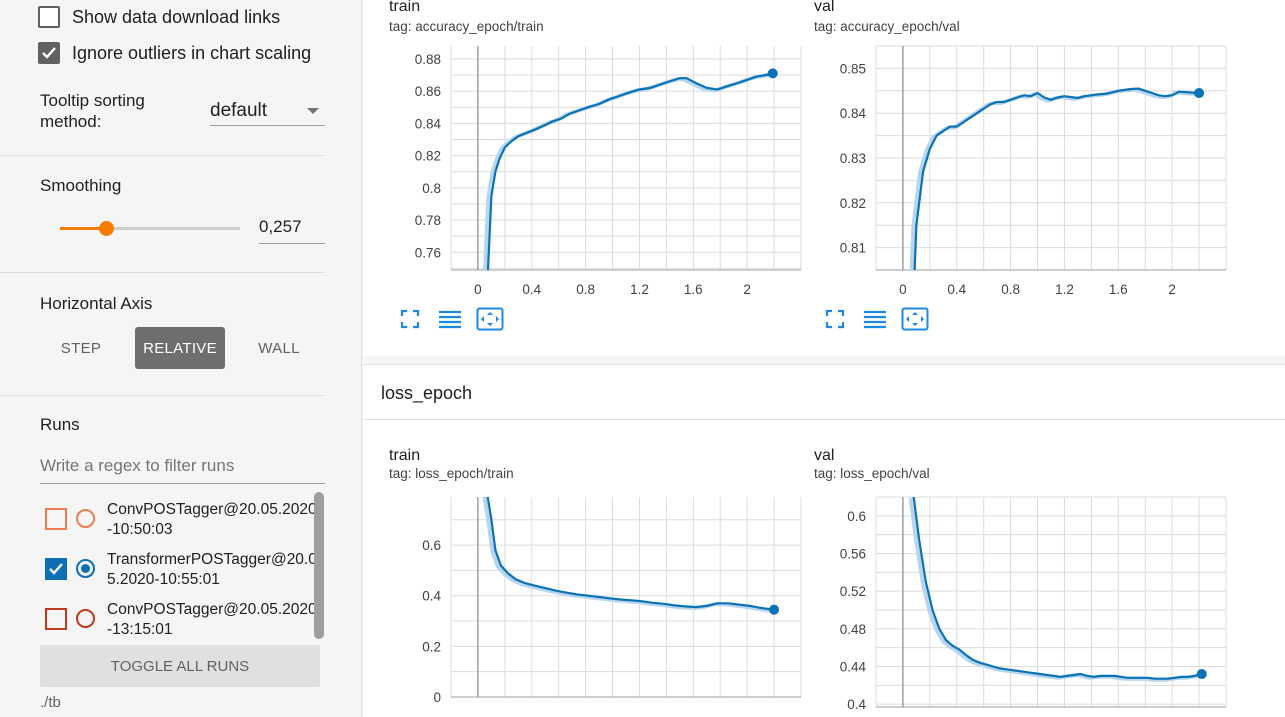 The image size is (1285, 717). I want to click on radio-dot, so click(85, 568).